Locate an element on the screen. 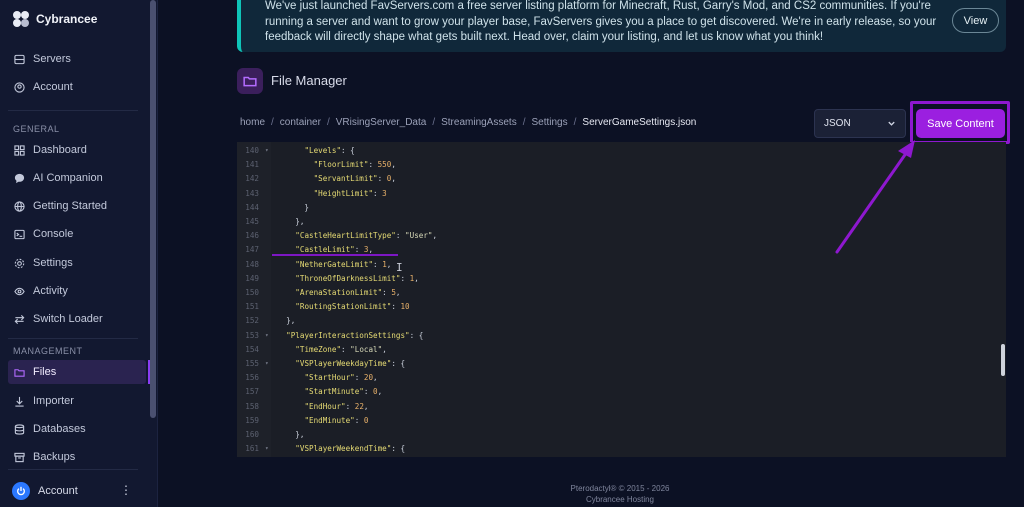 Image resolution: width=1024 pixels, height=507 pixels. format-select-value: JSON is located at coordinates (837, 123).